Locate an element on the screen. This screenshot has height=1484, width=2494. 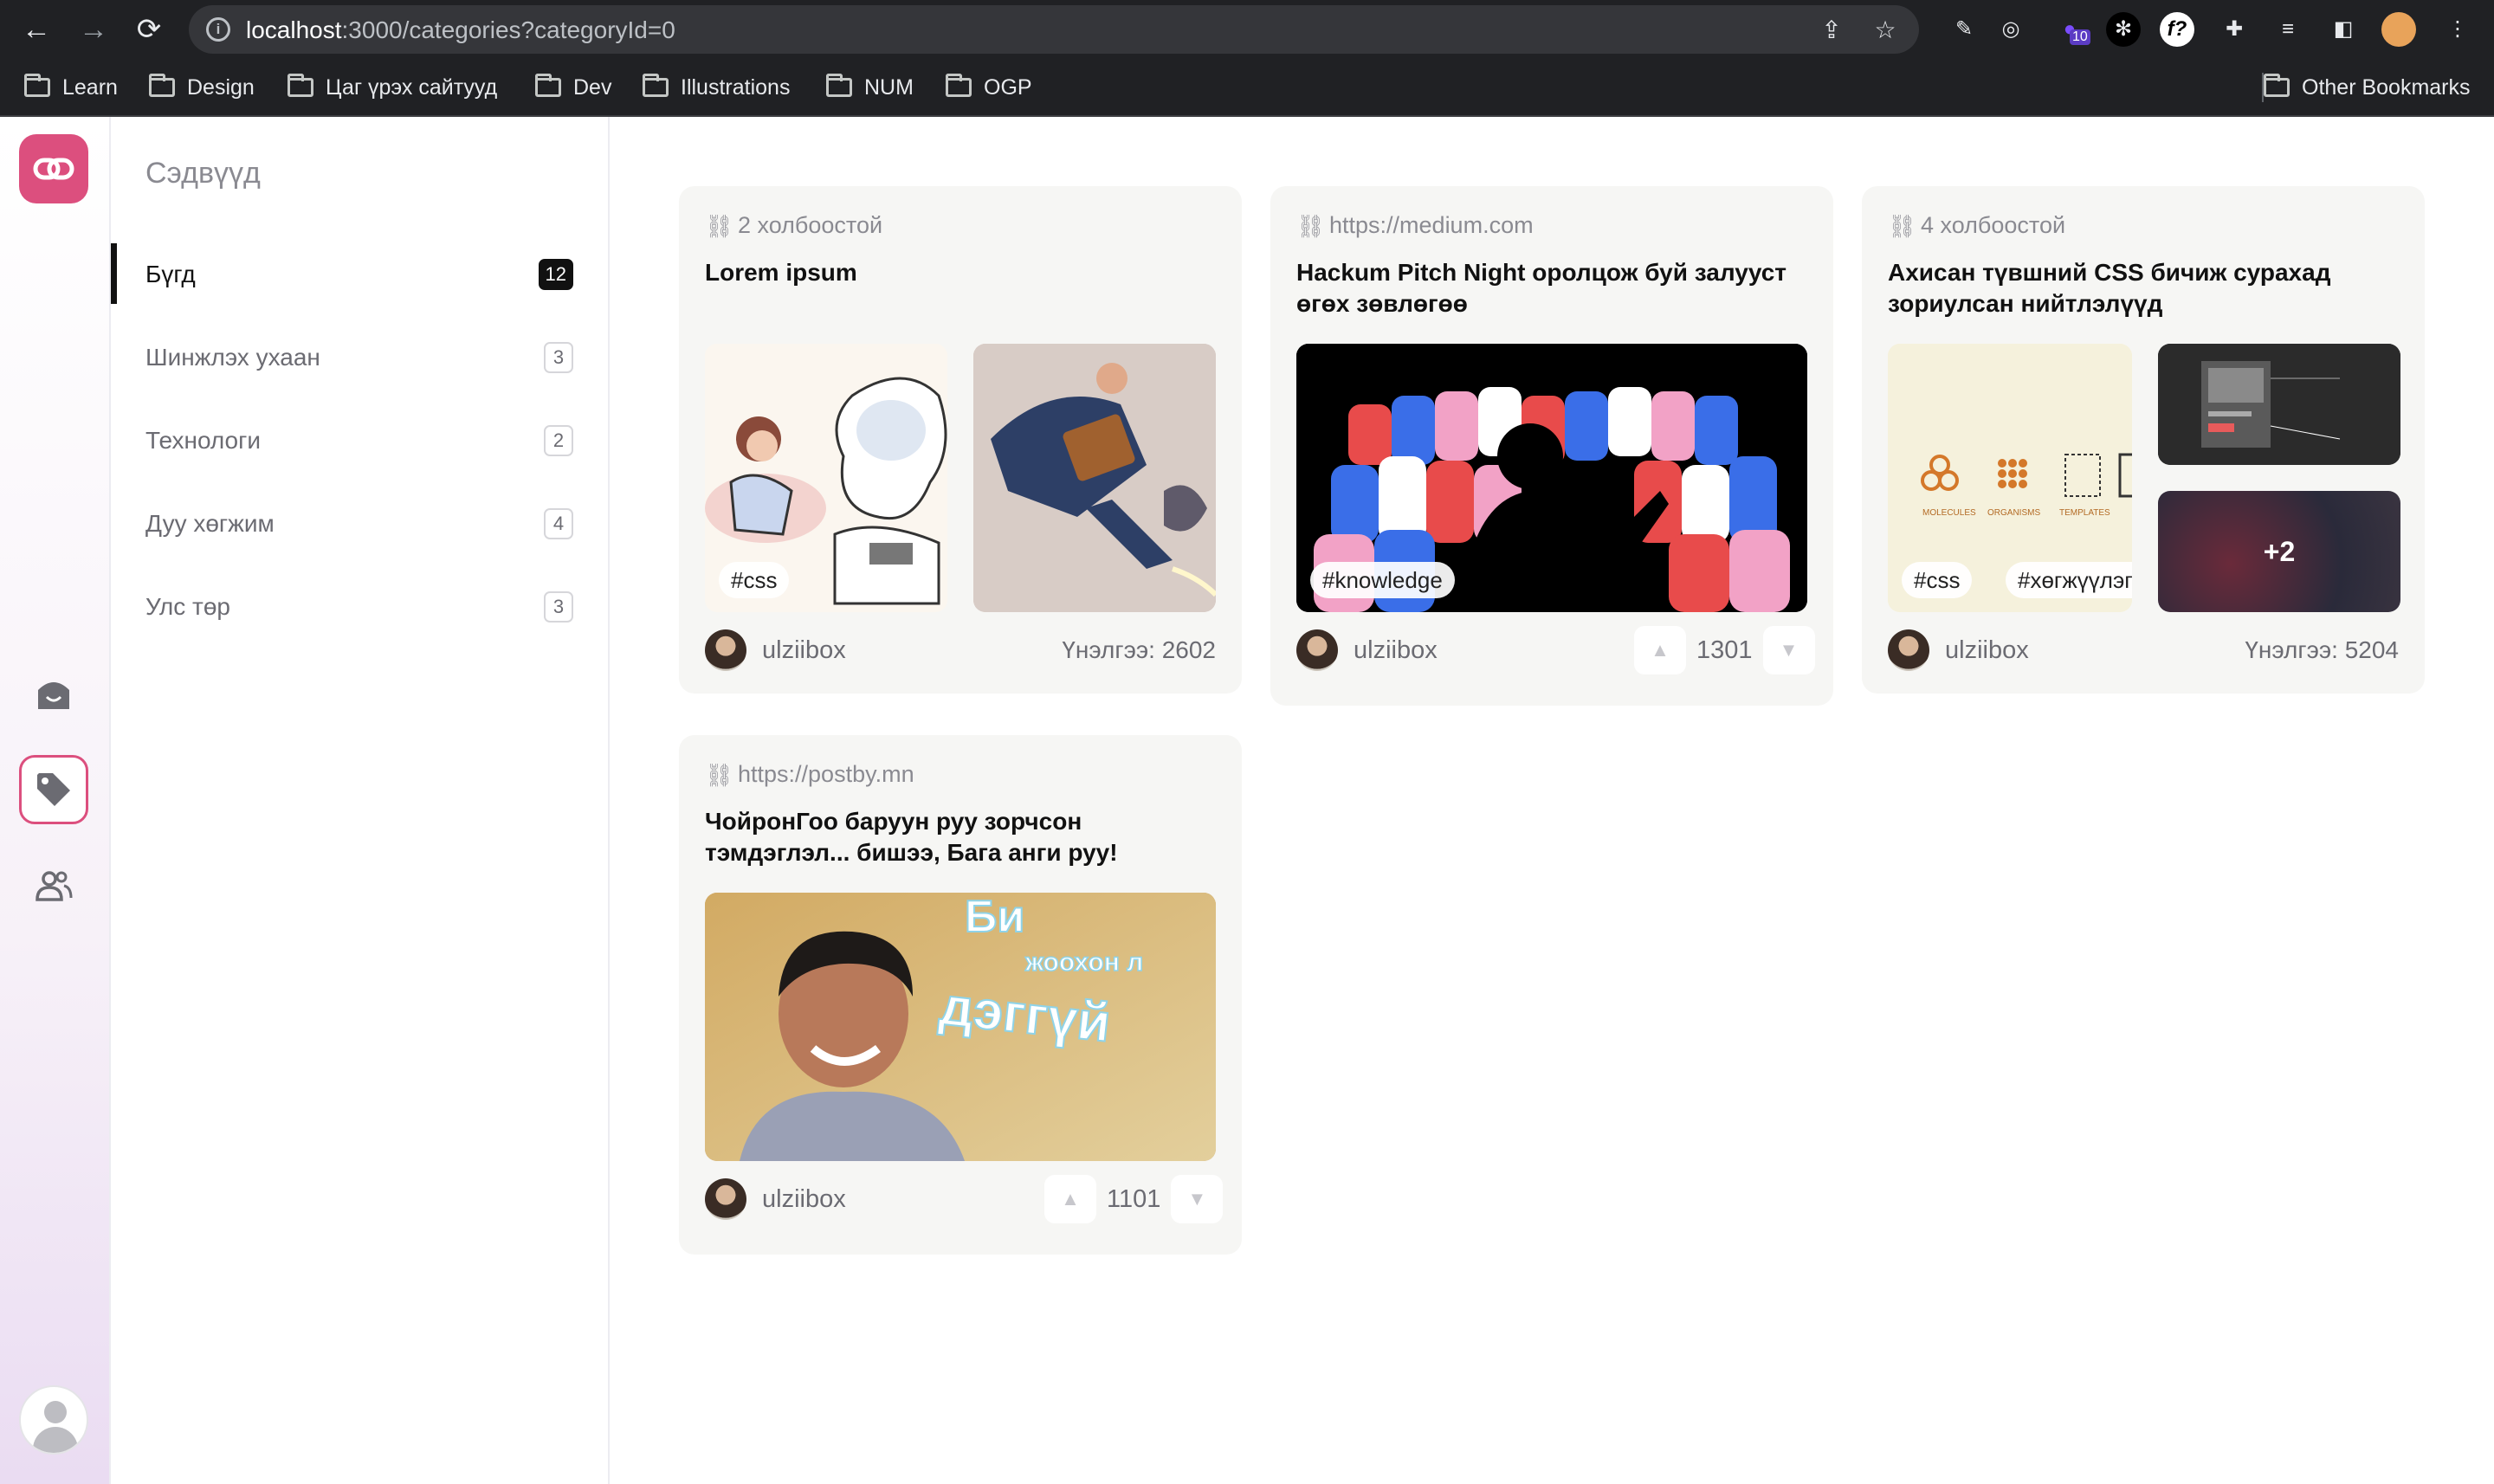
running-man-illustration is located at coordinates (1094, 478).